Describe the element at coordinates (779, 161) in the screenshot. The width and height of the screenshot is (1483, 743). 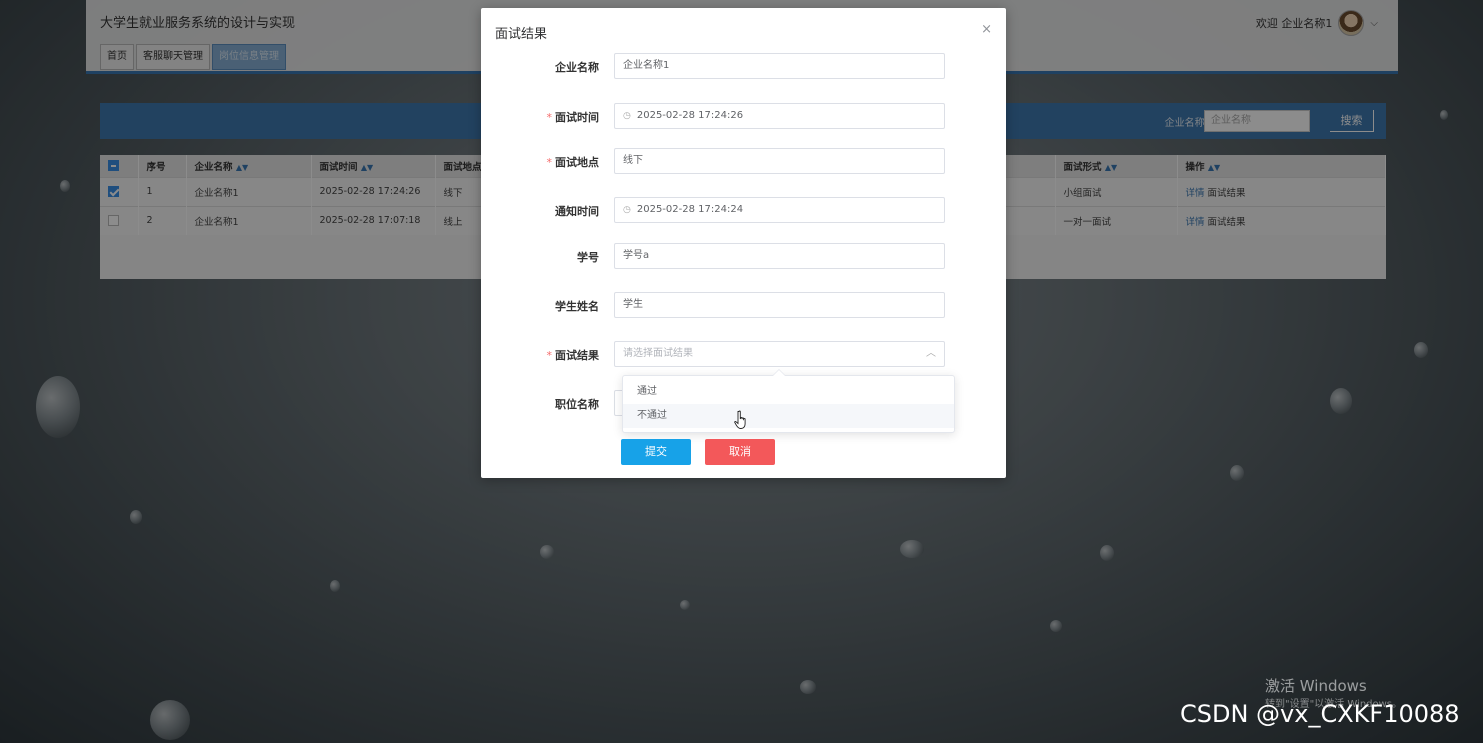
I see `interview-place-field: 线下` at that location.